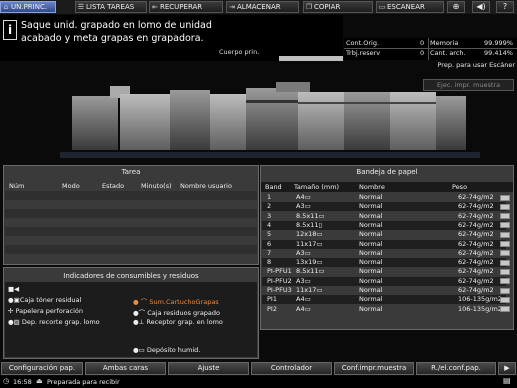  Describe the element at coordinates (374, 368) in the screenshot. I see `sample-print-settings-button: Conf.impr.muestra` at that location.